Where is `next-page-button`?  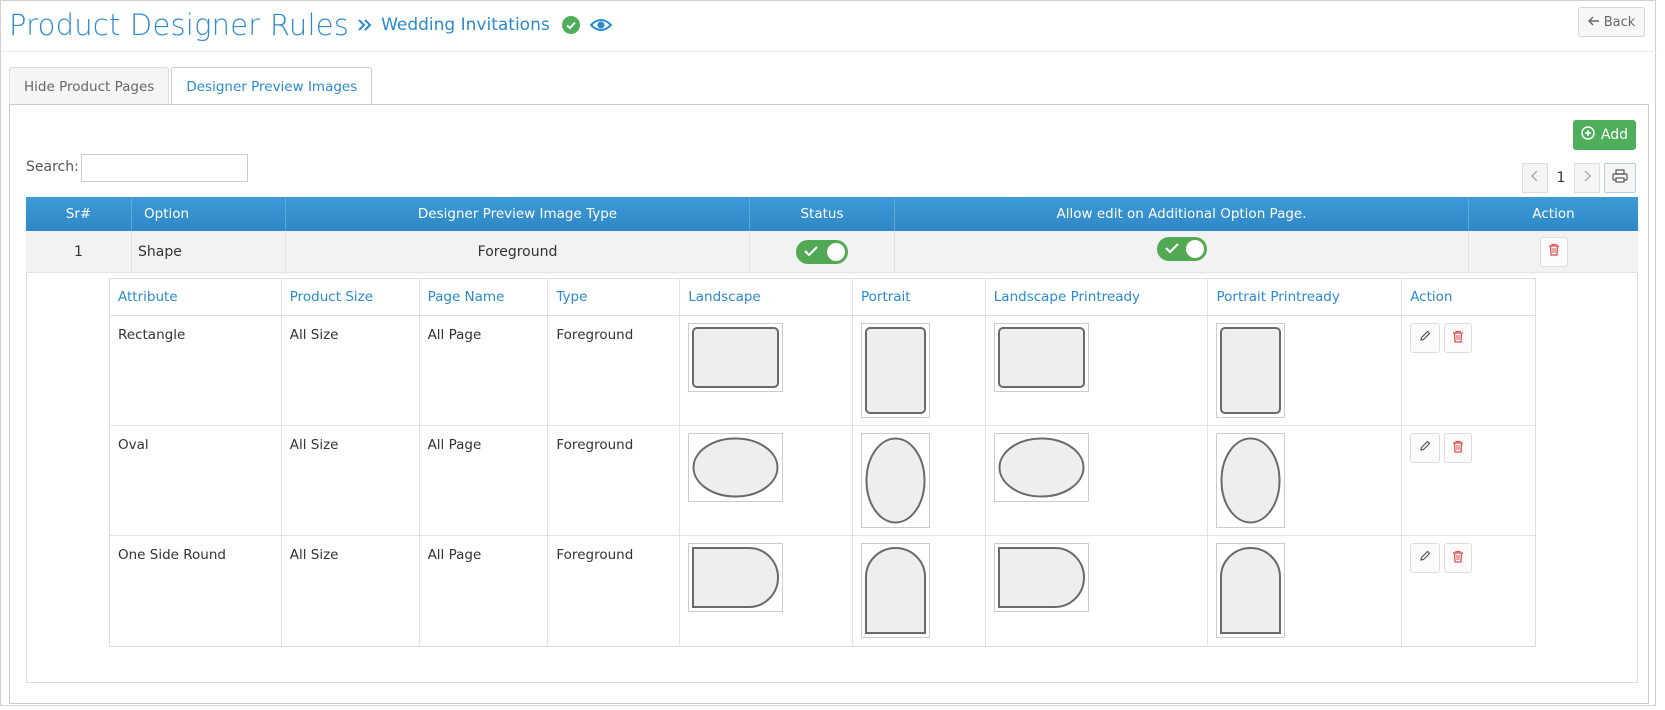
next-page-button is located at coordinates (1587, 178).